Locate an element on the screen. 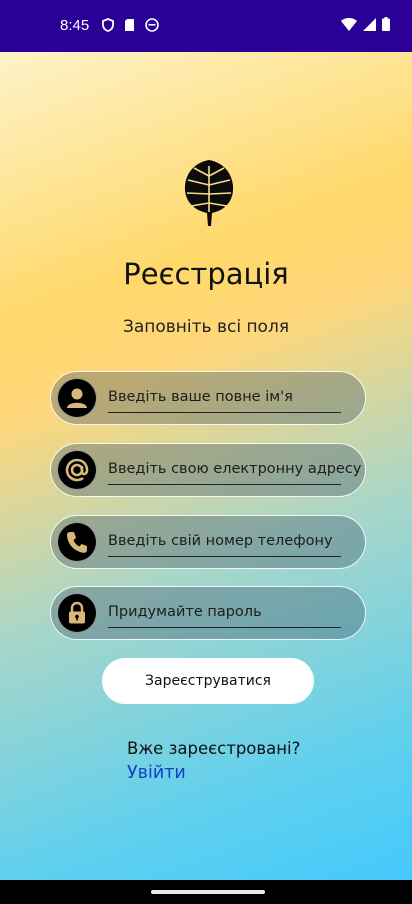 The image size is (412, 904). password-placeholder: Придумайте пароль is located at coordinates (185, 612).